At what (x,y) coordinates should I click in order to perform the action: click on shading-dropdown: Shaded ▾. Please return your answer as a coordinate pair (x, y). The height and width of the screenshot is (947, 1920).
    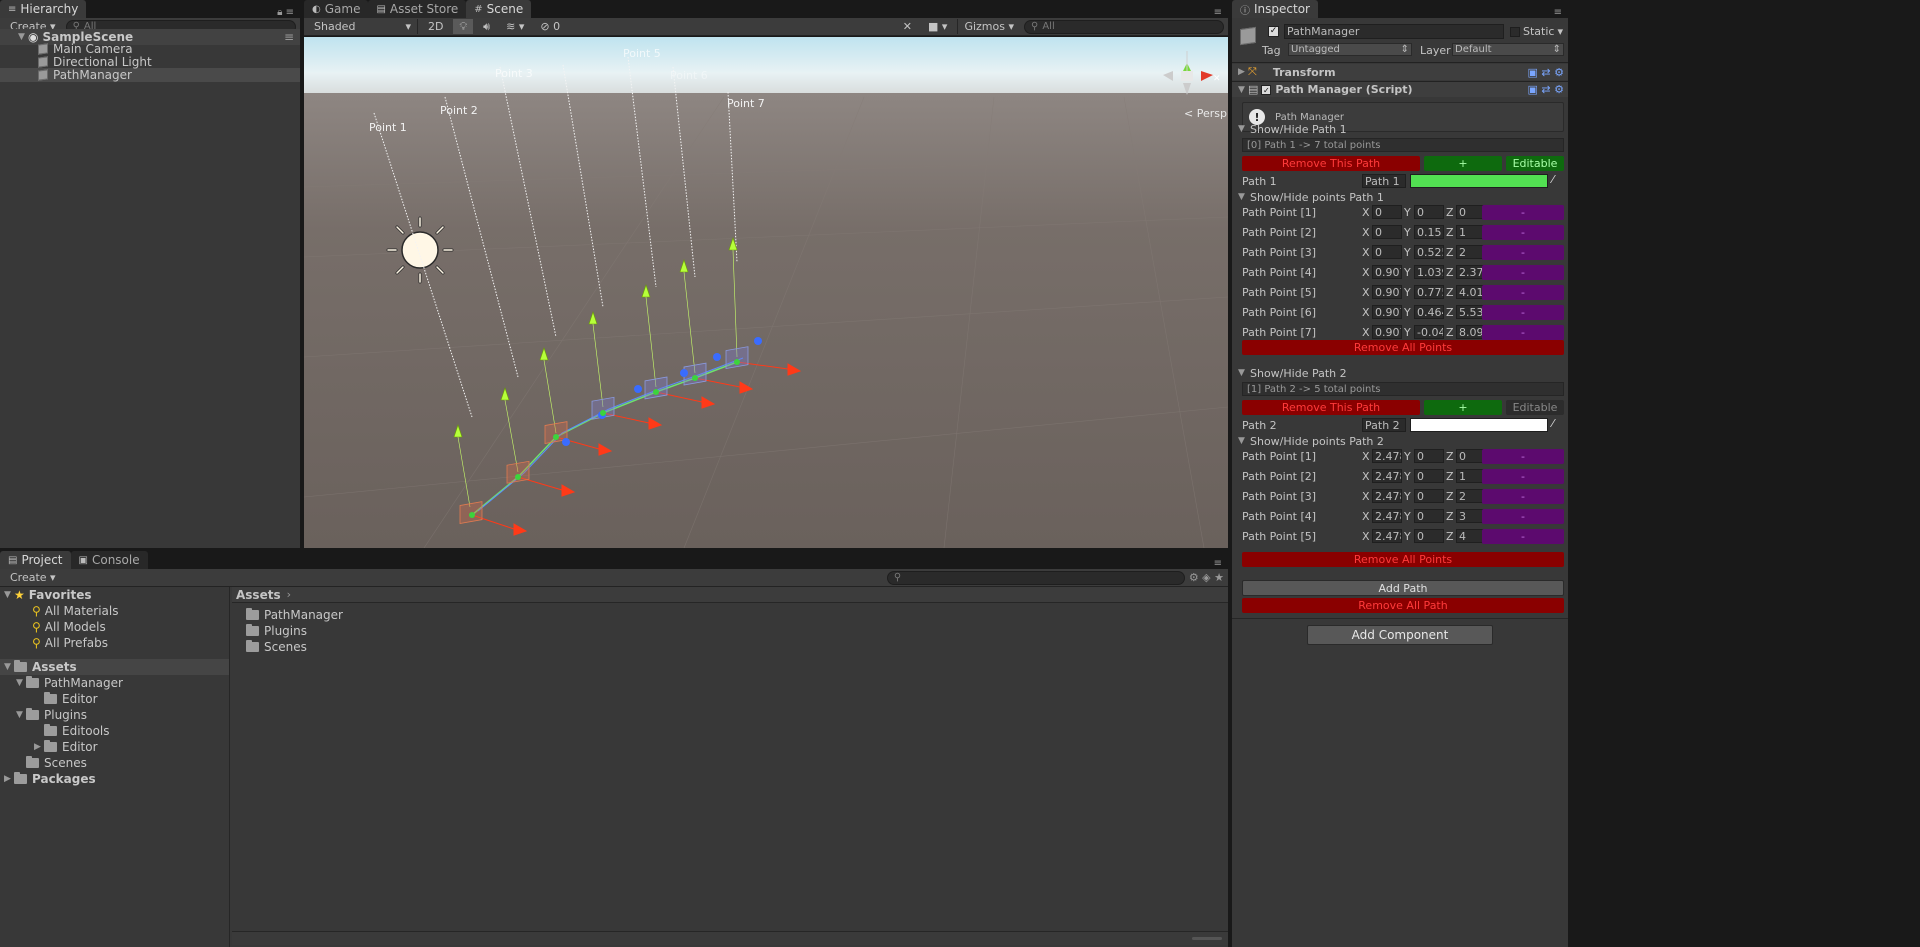
    Looking at the image, I should click on (363, 26).